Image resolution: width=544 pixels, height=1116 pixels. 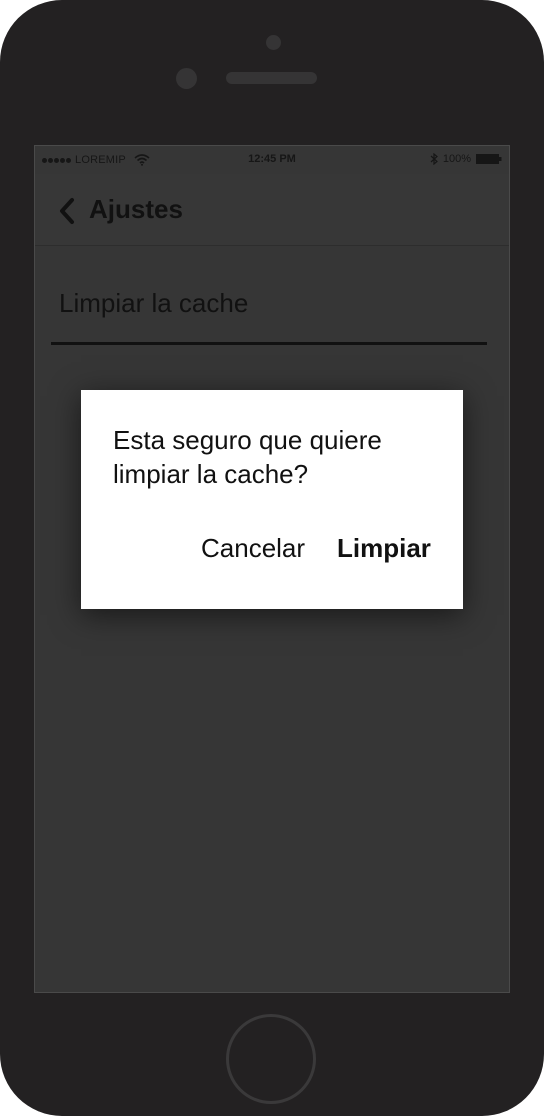 What do you see at coordinates (247, 457) in the screenshot?
I see `dialog-message: Esta seguro que quiere limpiar la cache?` at bounding box center [247, 457].